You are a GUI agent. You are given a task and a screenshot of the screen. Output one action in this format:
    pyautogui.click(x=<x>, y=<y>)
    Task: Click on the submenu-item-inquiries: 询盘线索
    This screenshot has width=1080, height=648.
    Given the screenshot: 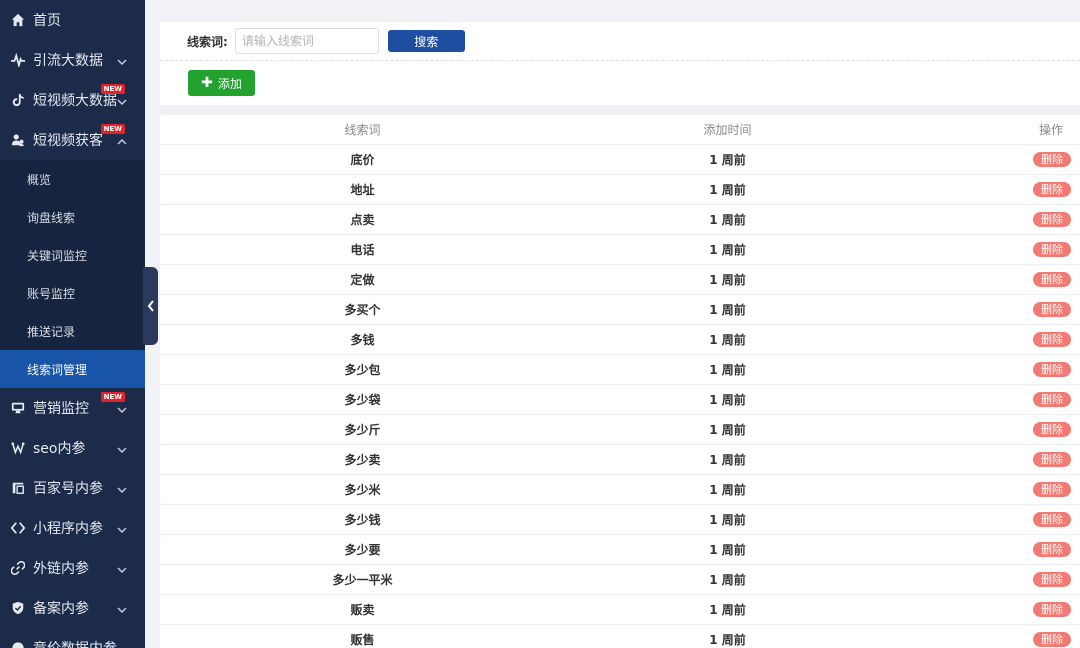 What is the action you would take?
    pyautogui.click(x=72, y=217)
    